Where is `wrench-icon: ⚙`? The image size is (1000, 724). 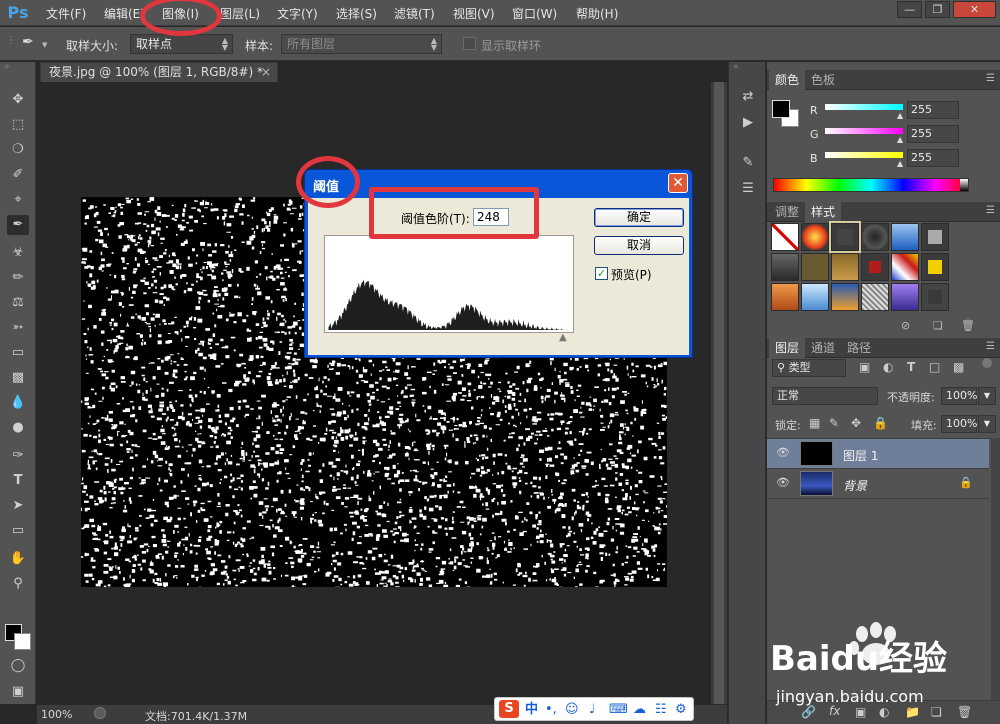 wrench-icon: ⚙ is located at coordinates (681, 709).